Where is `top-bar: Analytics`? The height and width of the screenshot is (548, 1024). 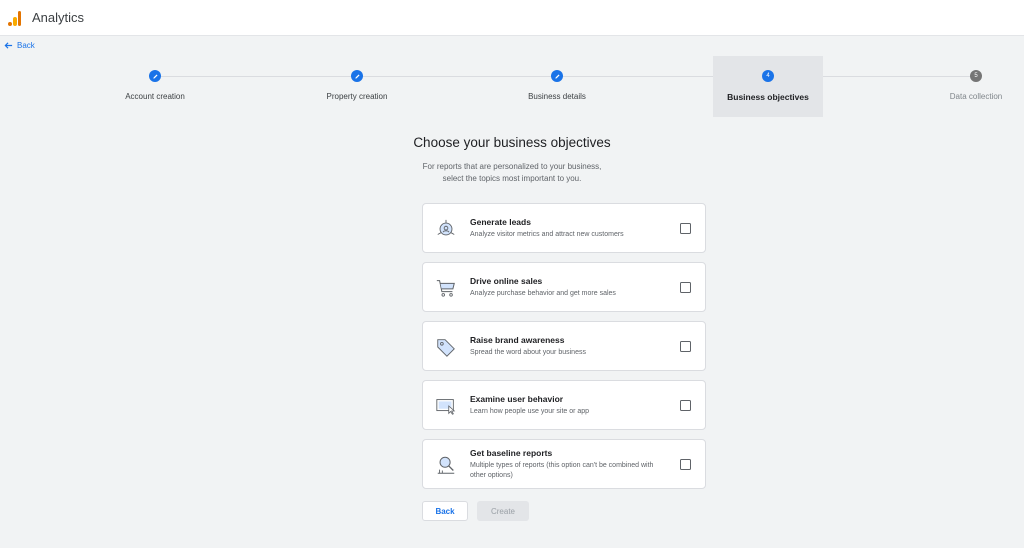 top-bar: Analytics is located at coordinates (512, 18).